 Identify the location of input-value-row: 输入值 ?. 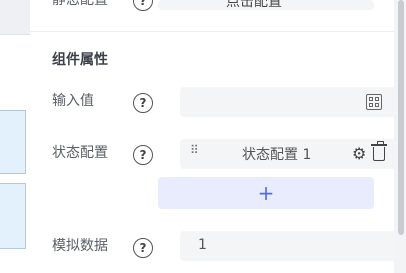
(224, 102).